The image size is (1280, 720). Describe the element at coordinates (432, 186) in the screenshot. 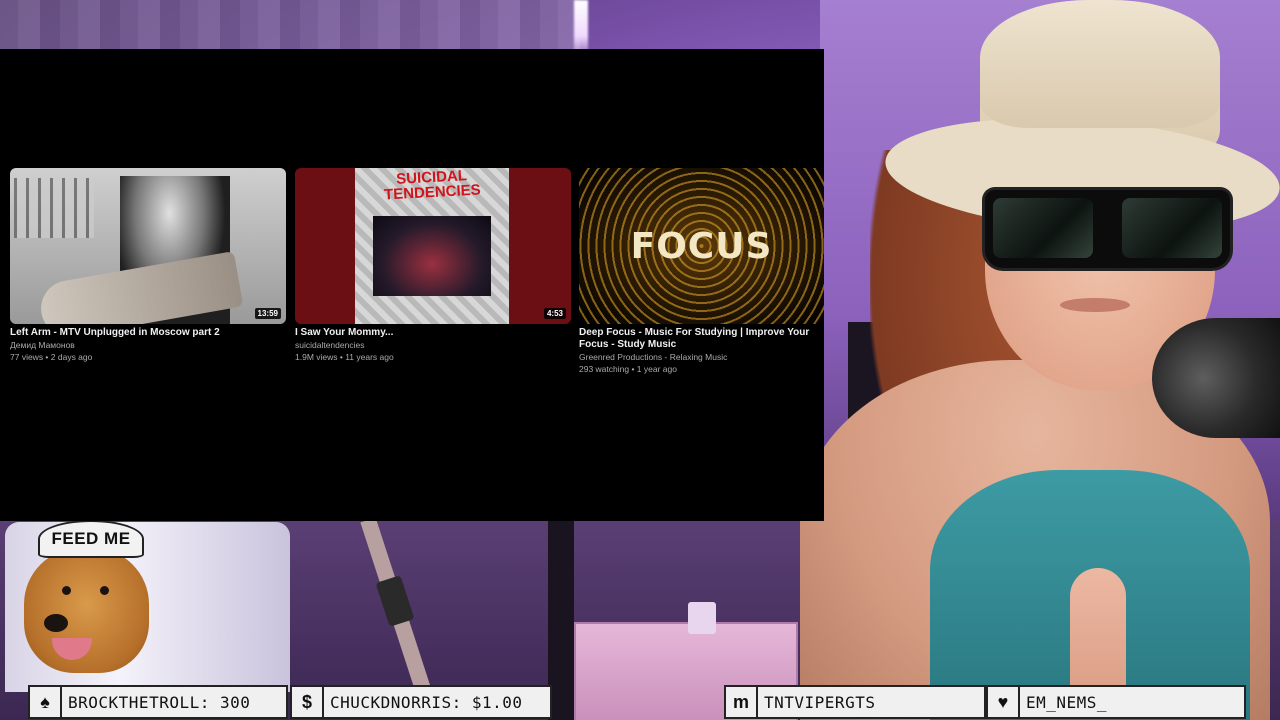

I see `album-logo: SUICIDAL TENDENCIES` at that location.